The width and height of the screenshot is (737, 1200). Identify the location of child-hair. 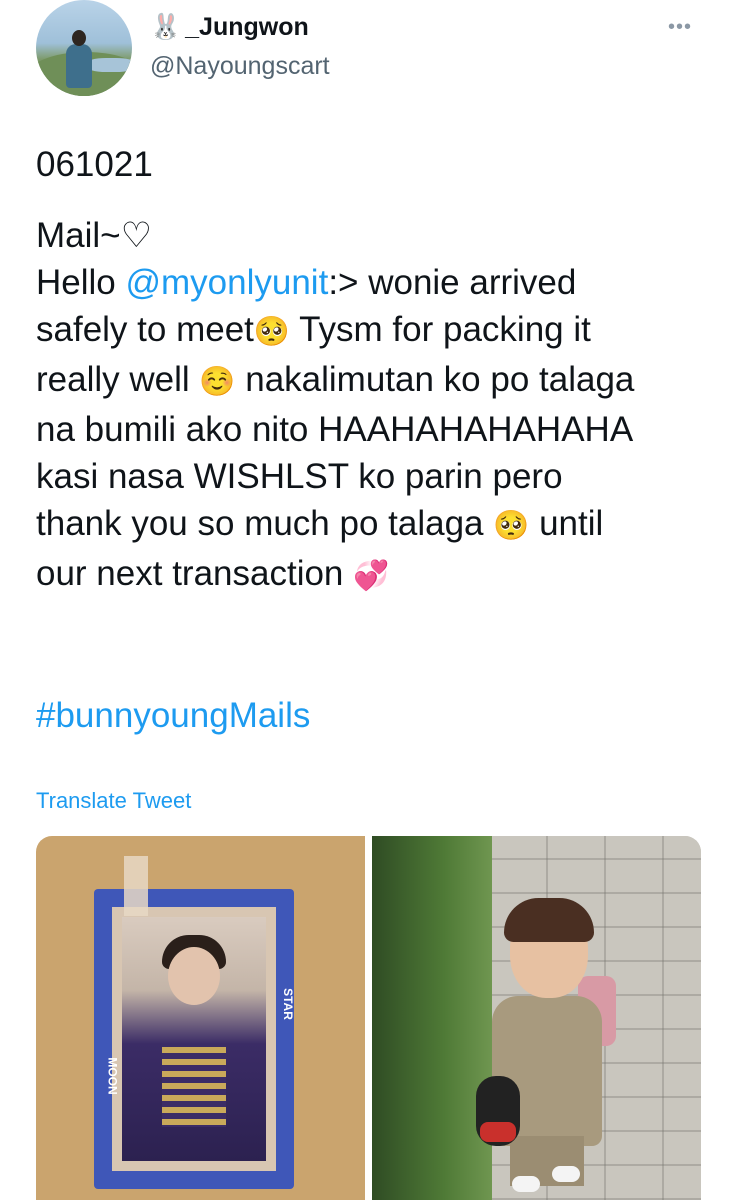
(549, 920).